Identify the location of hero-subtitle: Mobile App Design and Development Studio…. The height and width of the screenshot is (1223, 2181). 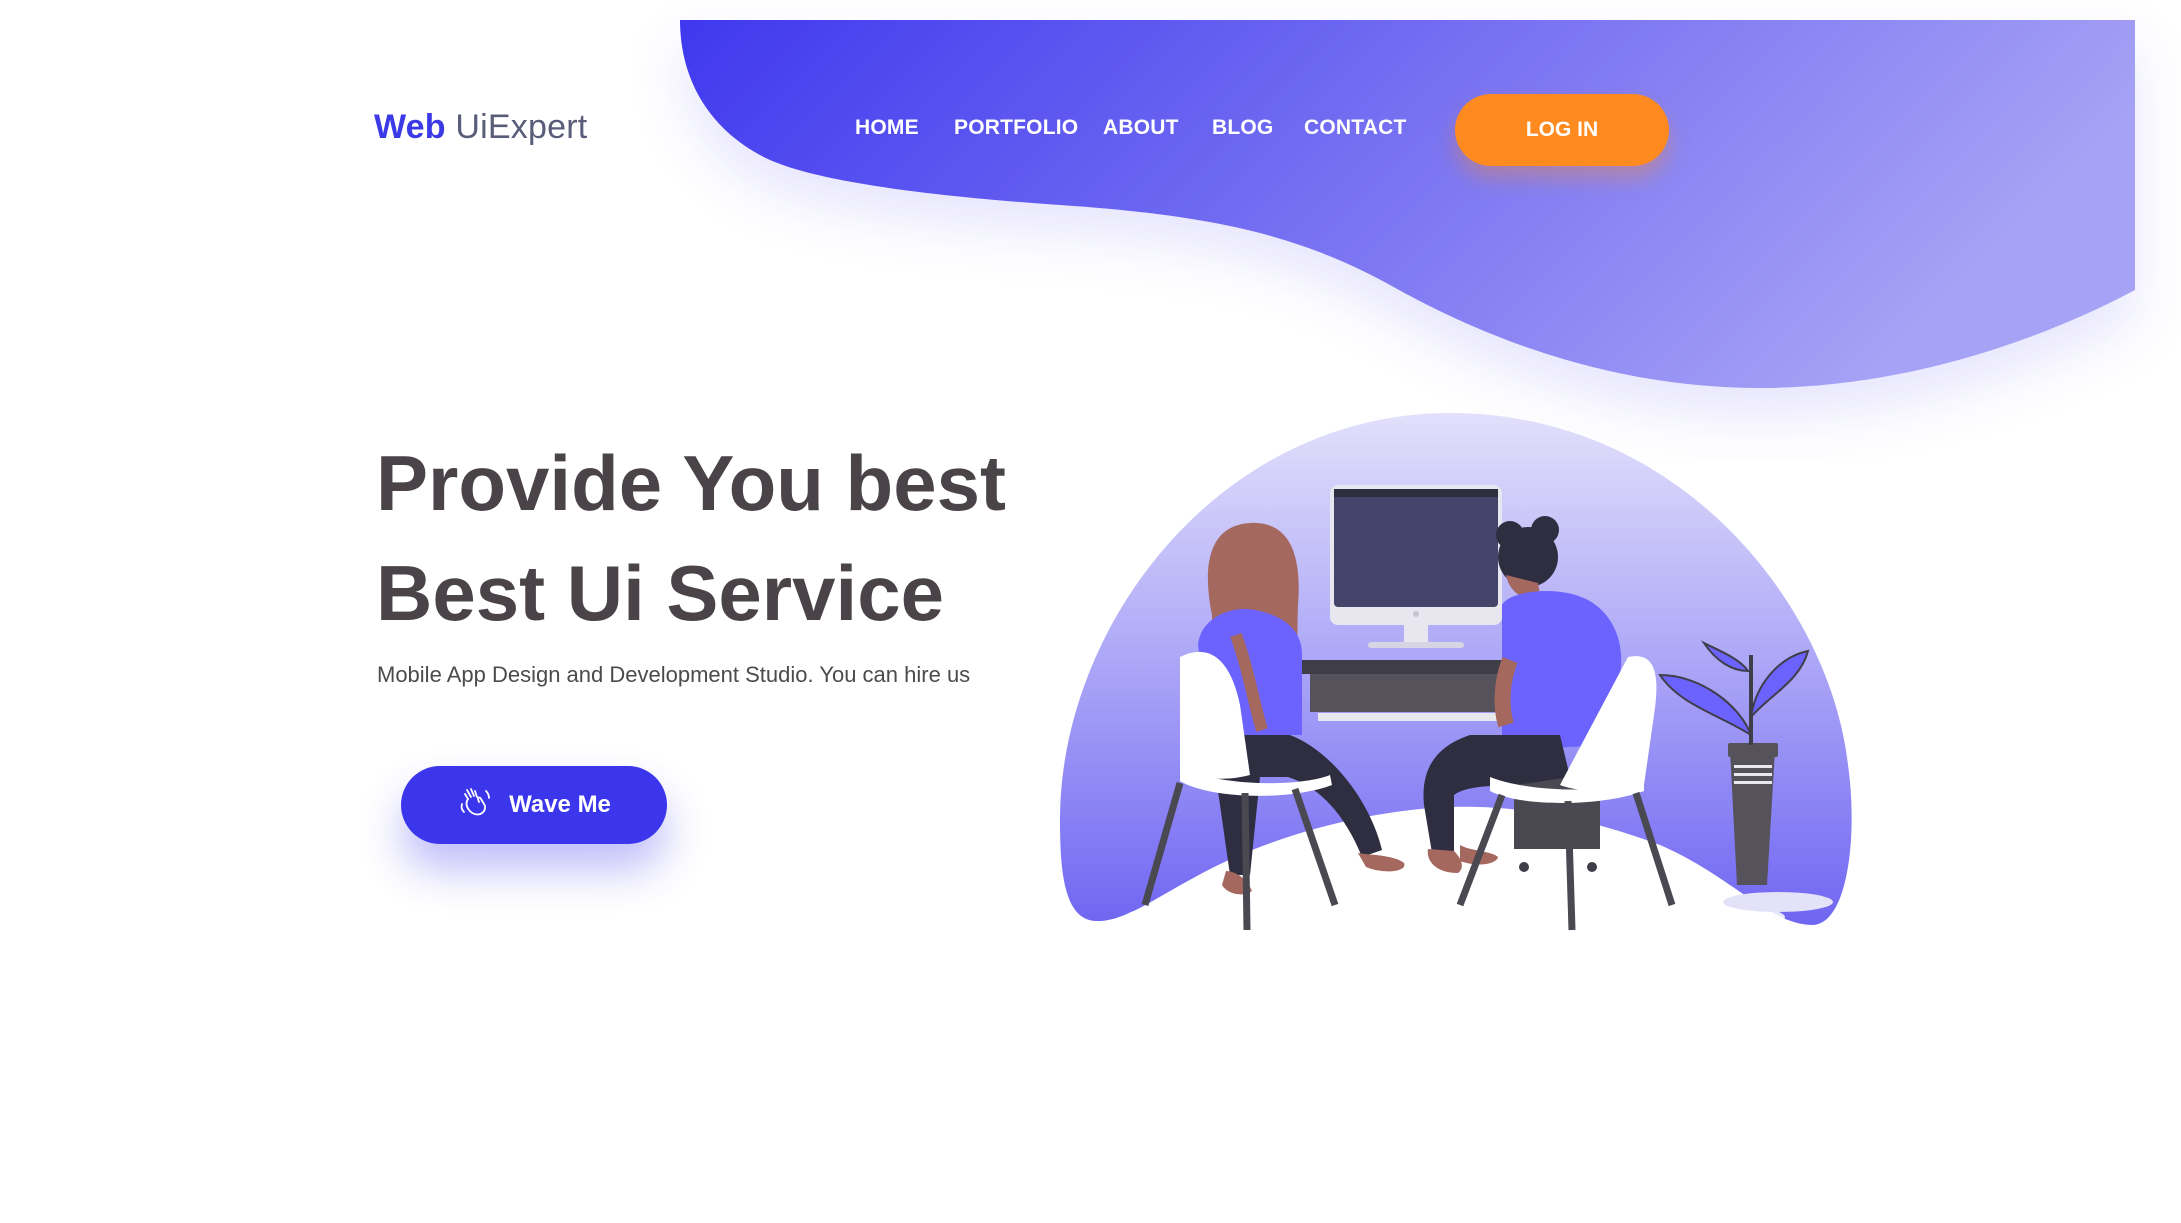
(674, 674).